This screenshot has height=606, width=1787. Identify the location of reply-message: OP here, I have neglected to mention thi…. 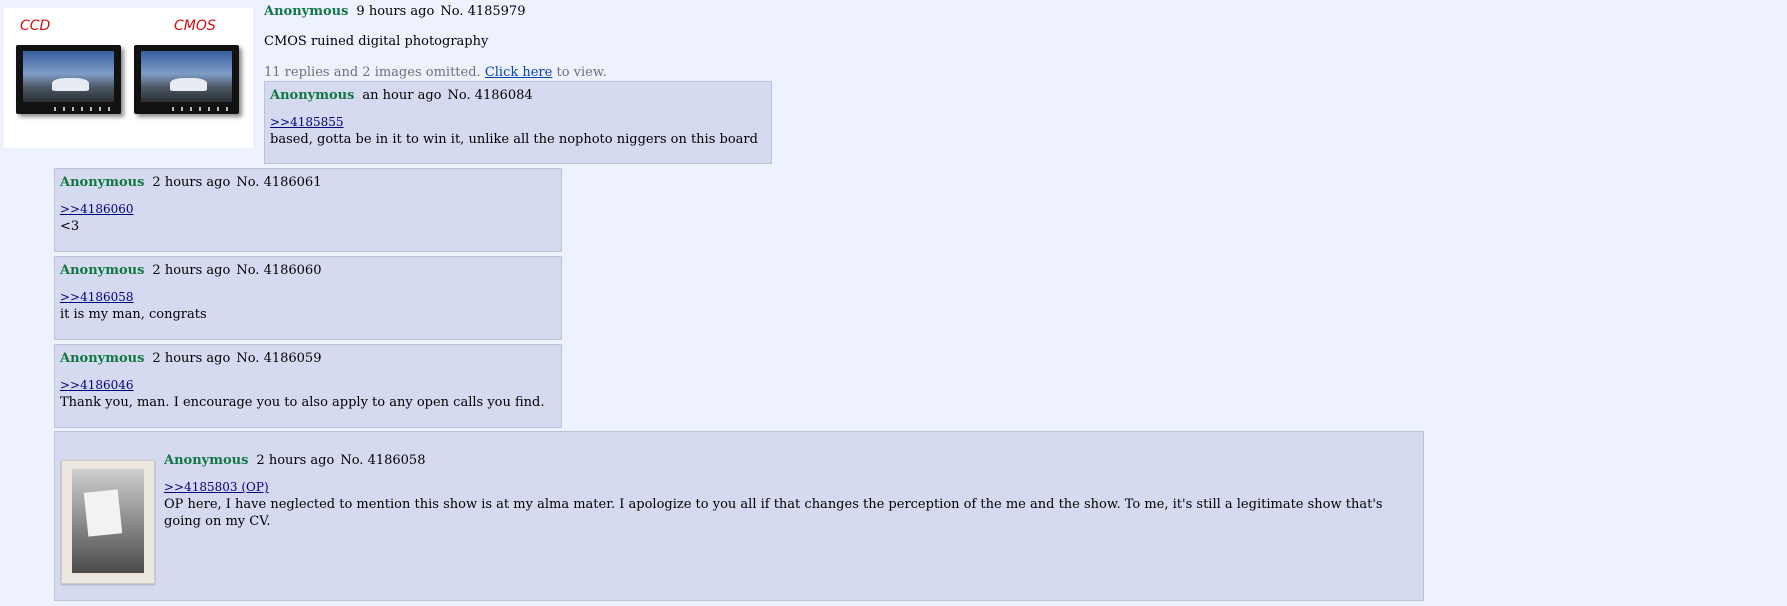
(773, 513).